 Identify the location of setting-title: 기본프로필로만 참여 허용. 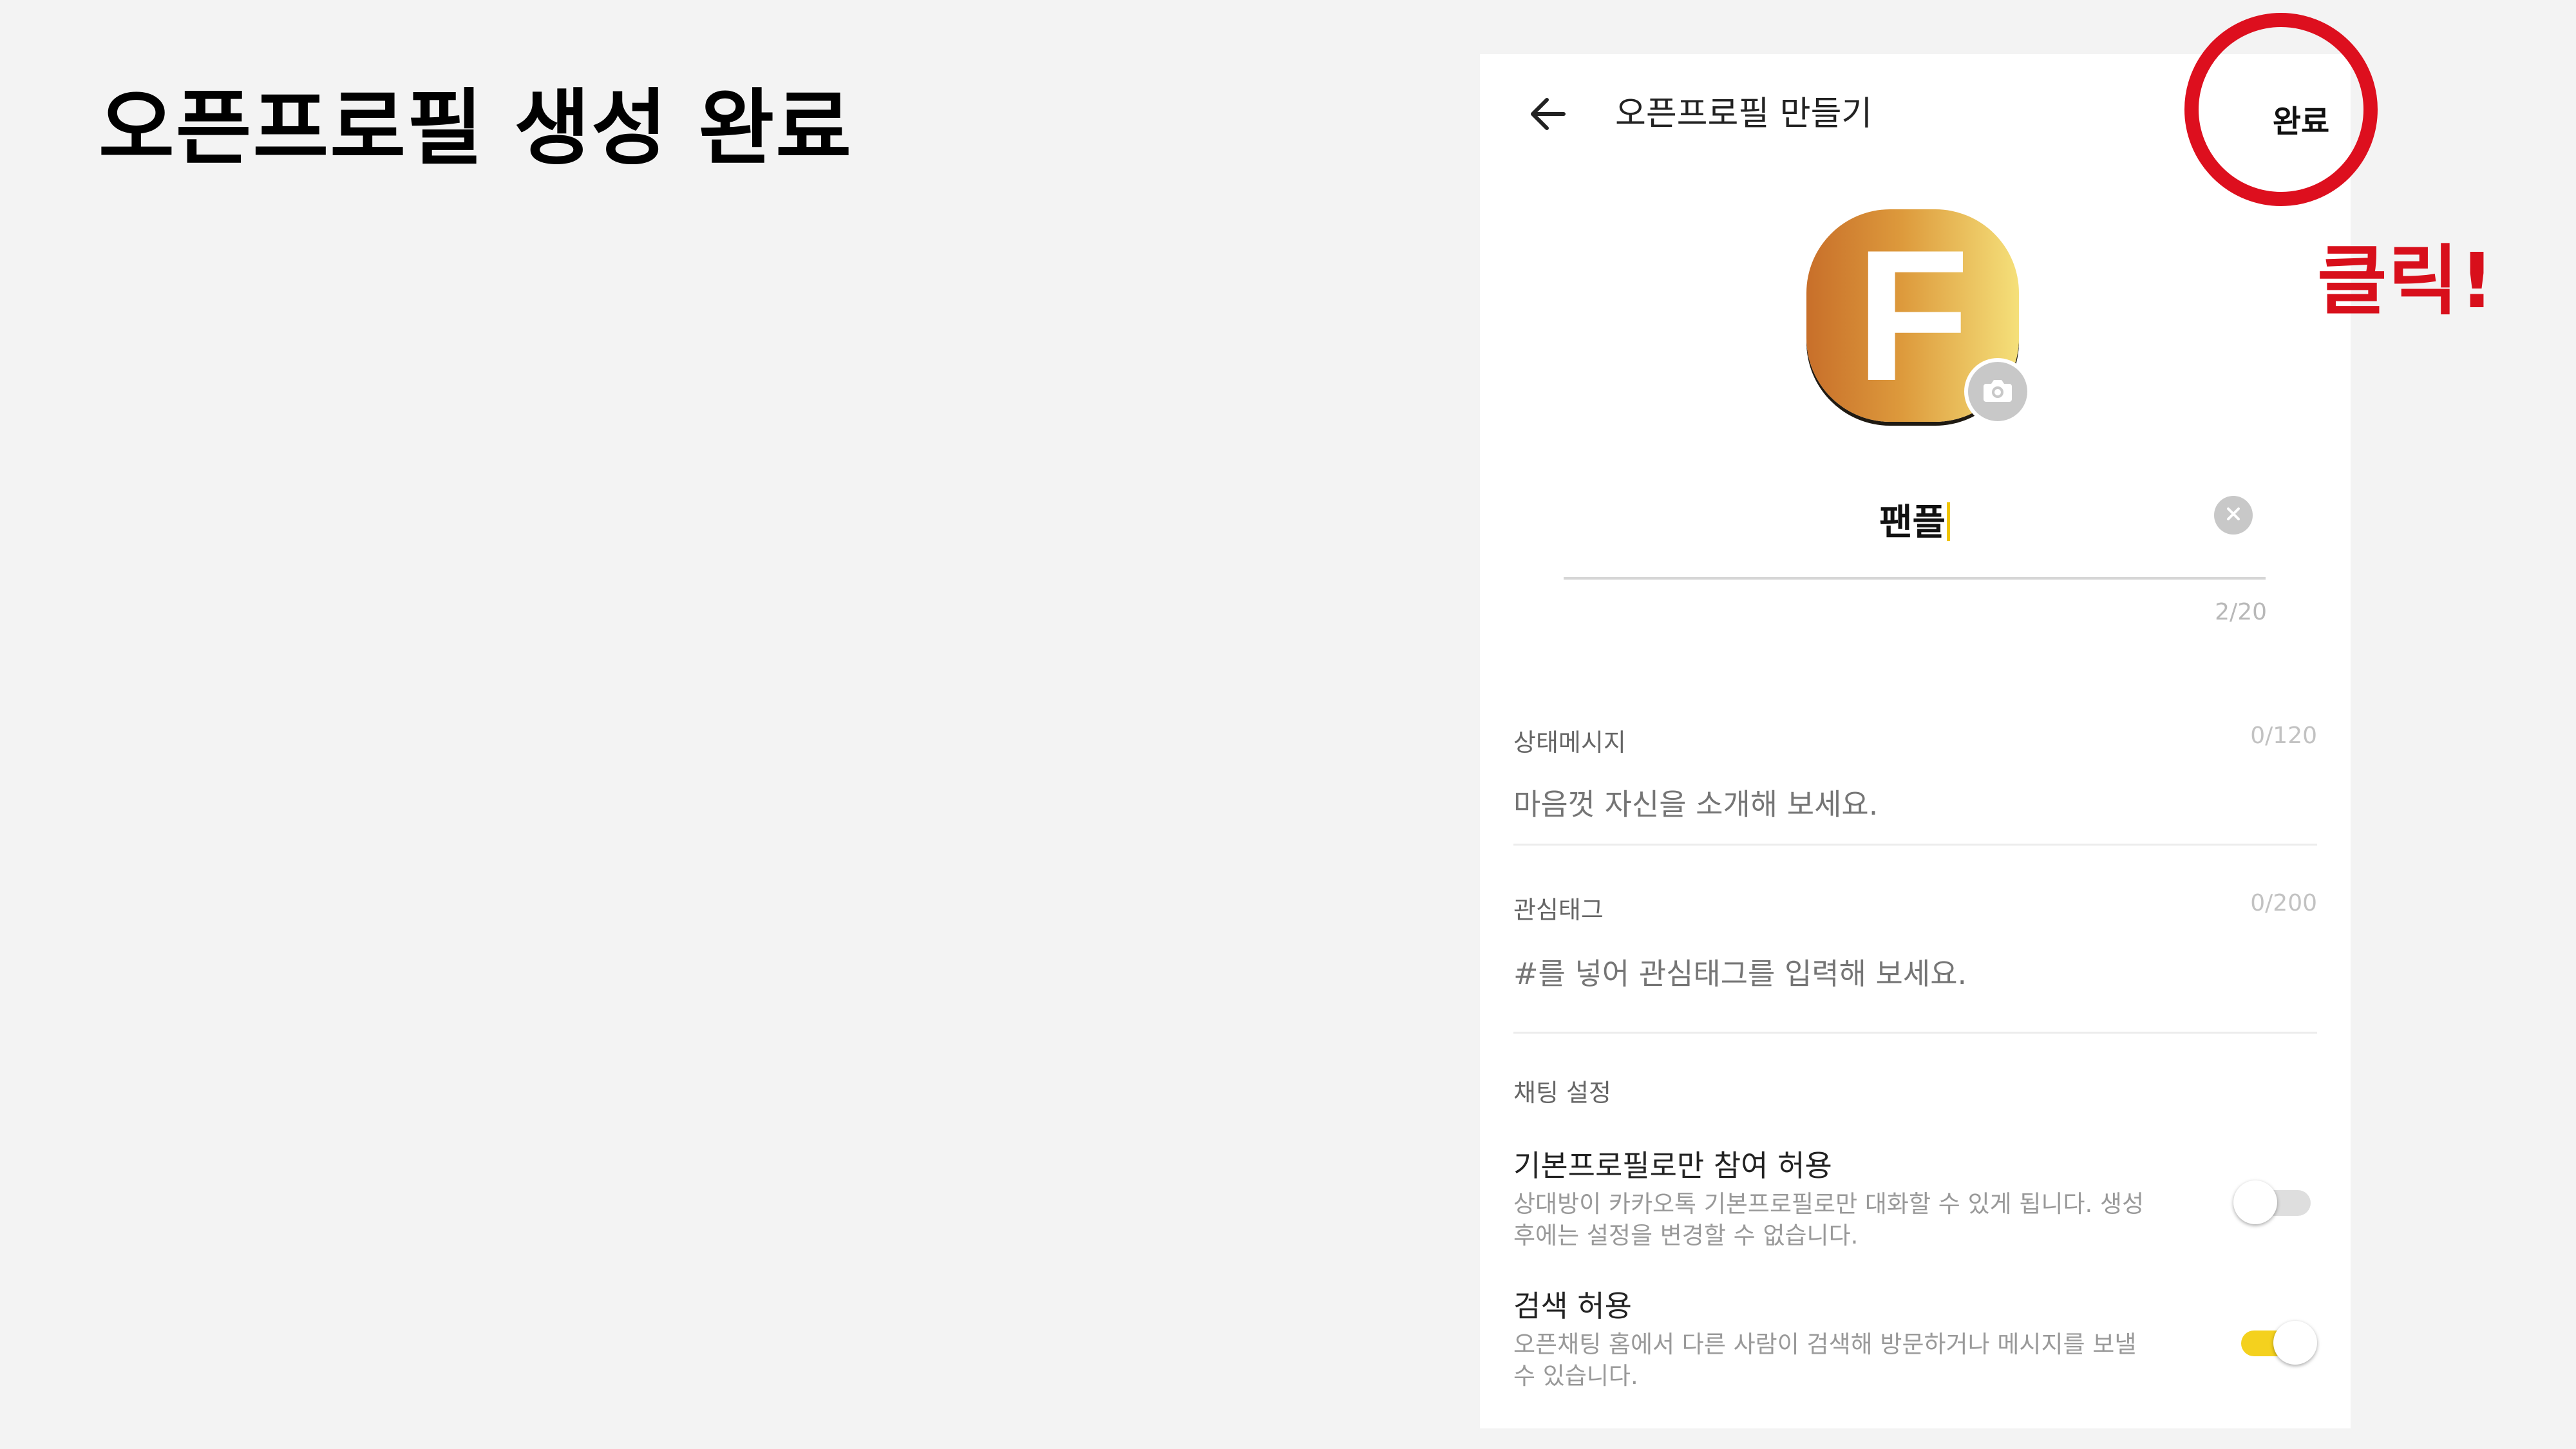
(1673, 1165).